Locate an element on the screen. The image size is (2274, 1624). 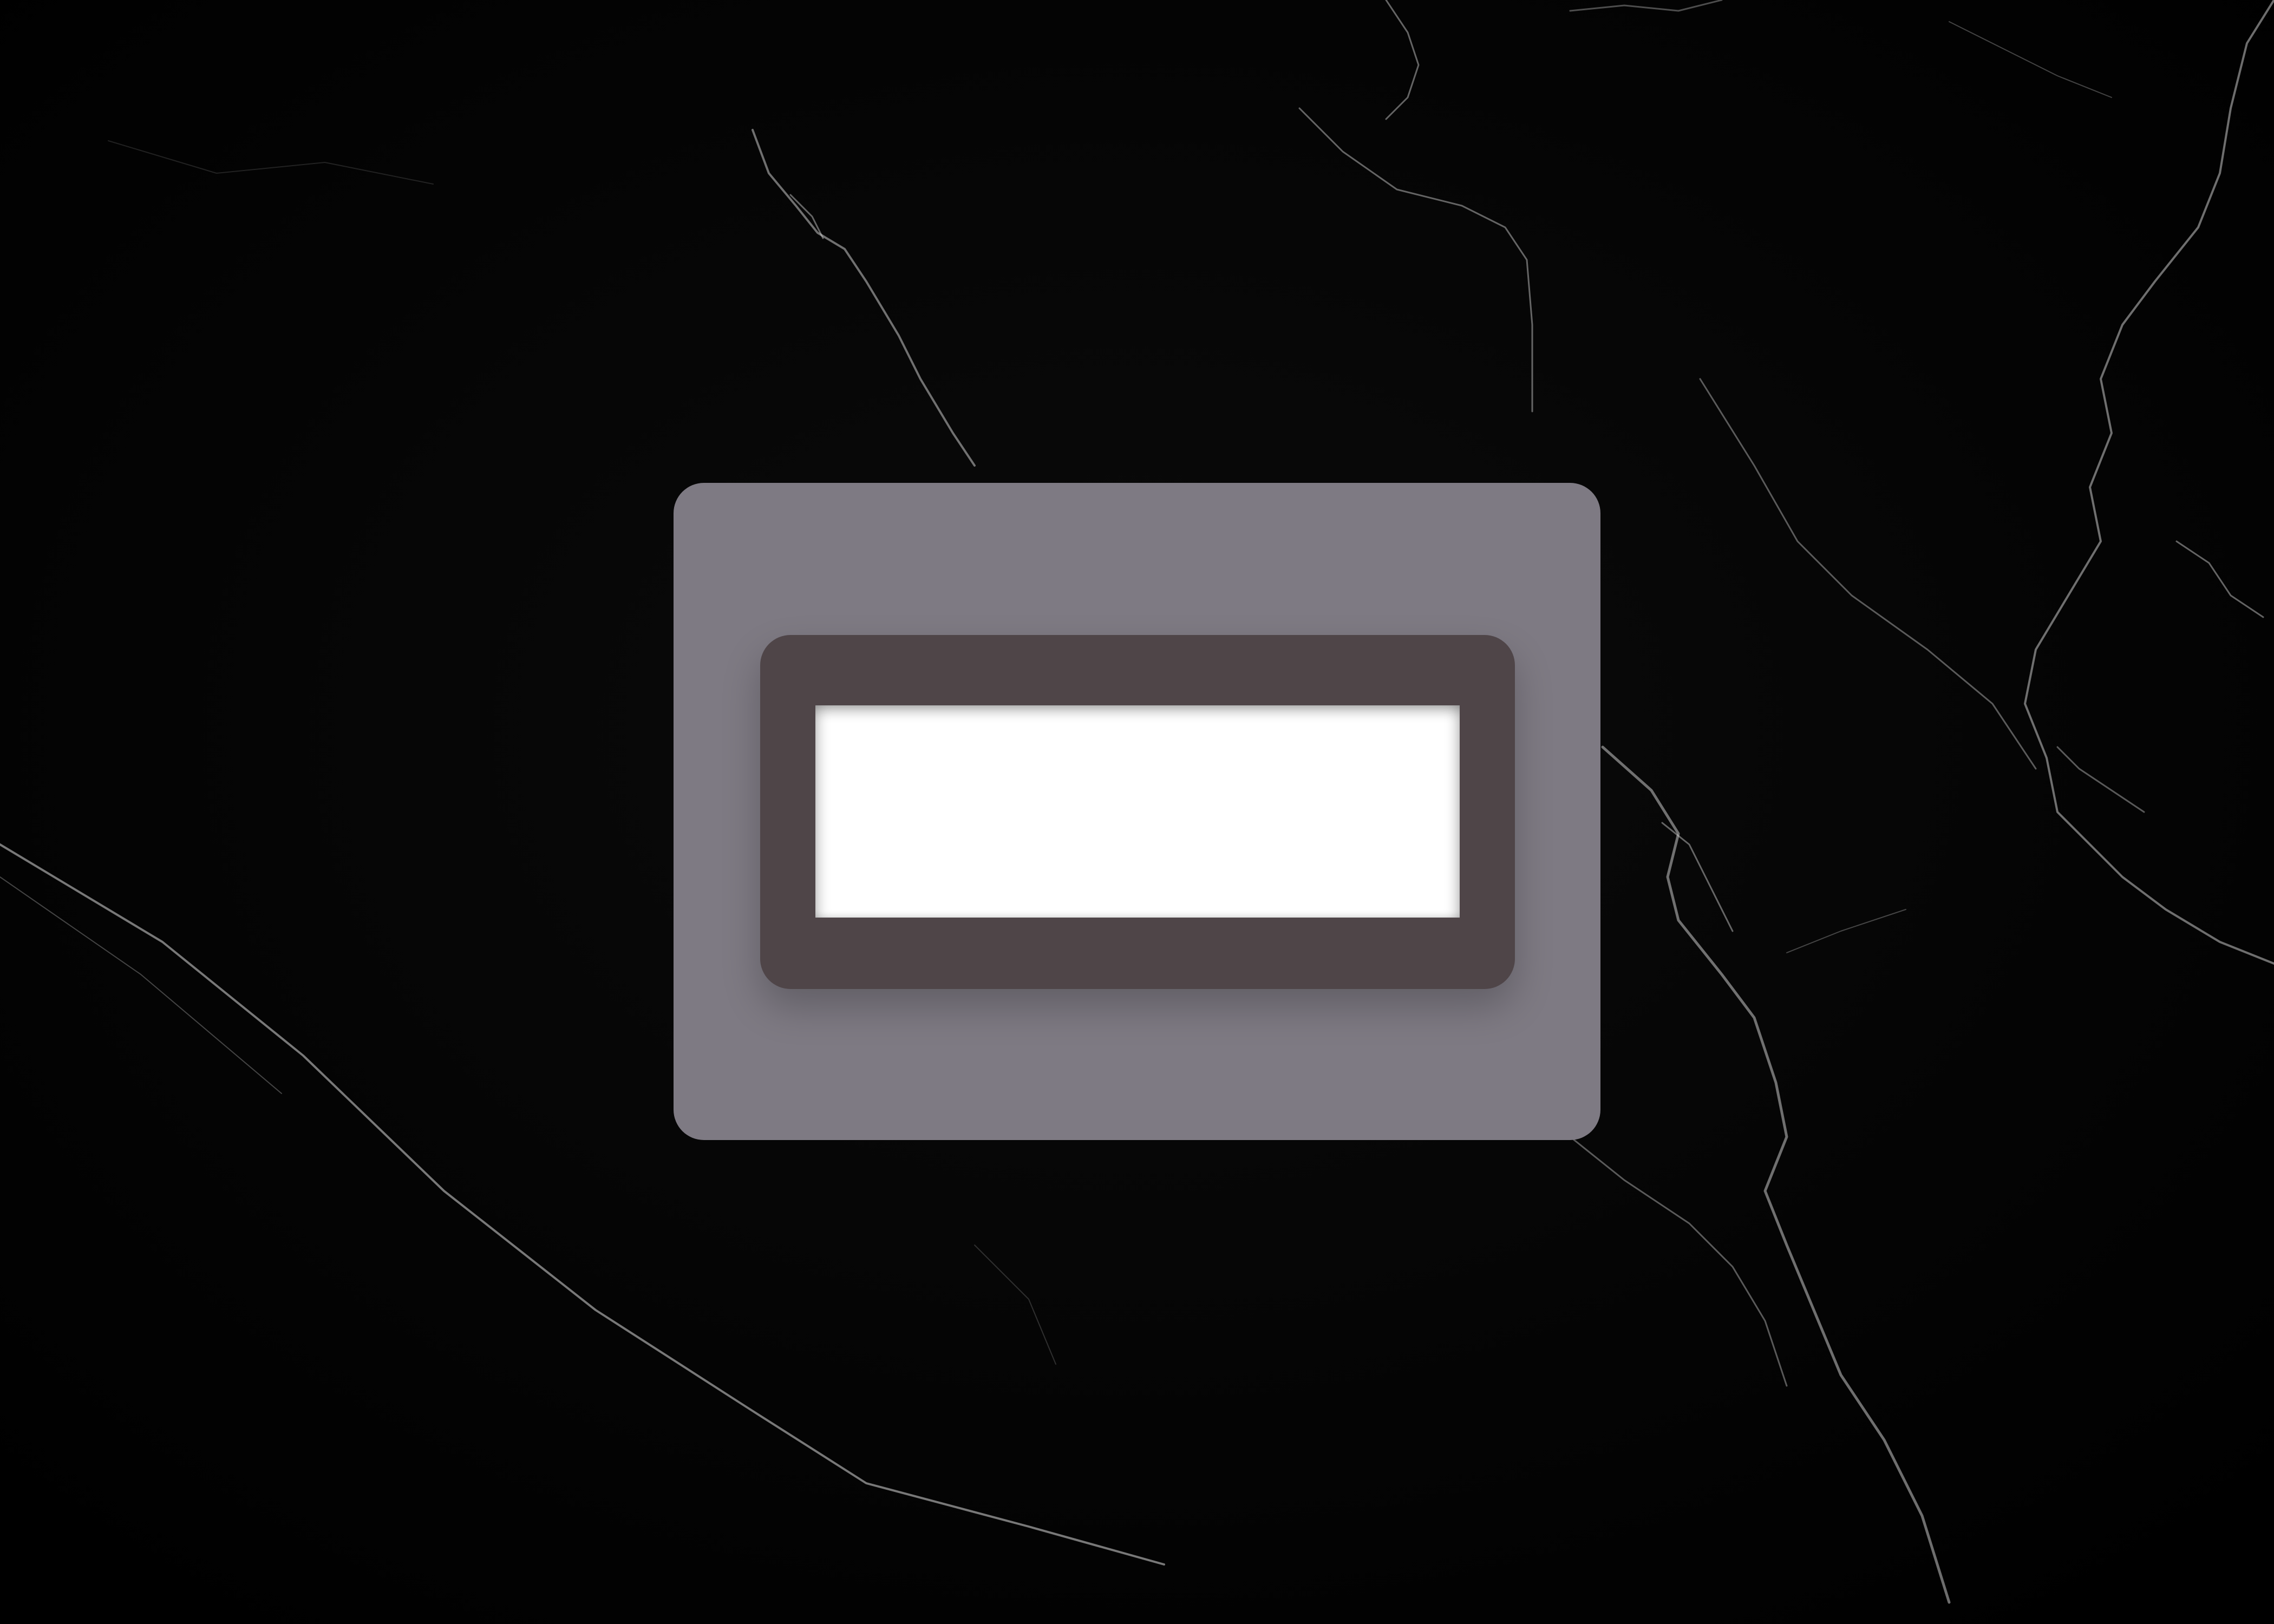
display-slot is located at coordinates (1137, 811).